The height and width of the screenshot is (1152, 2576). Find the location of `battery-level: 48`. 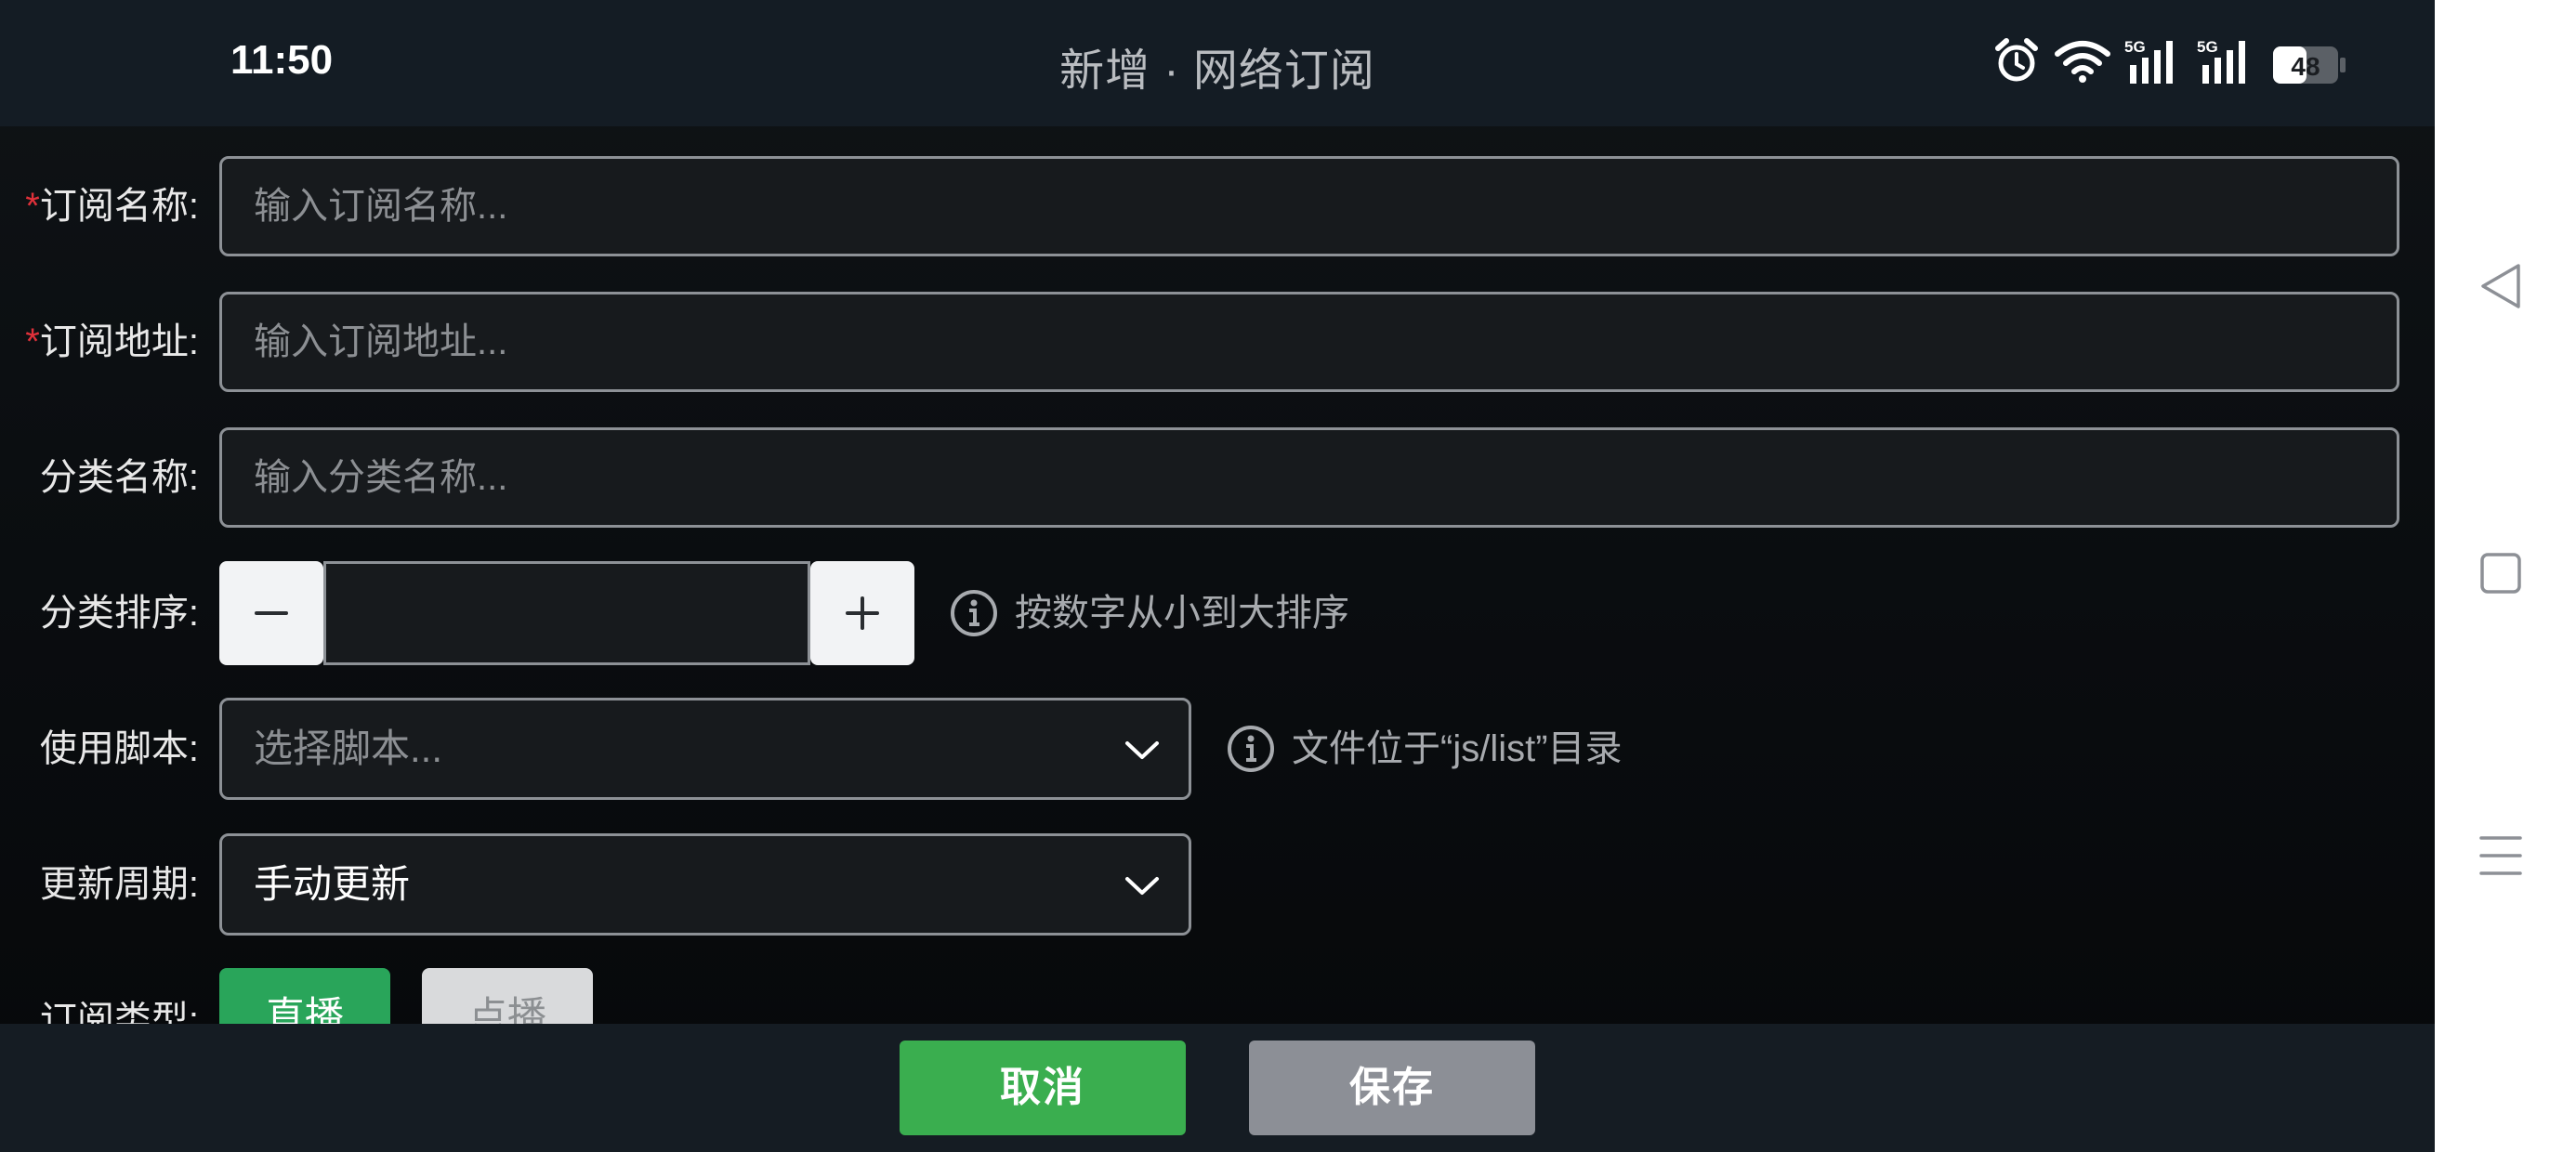

battery-level: 48 is located at coordinates (2305, 66).